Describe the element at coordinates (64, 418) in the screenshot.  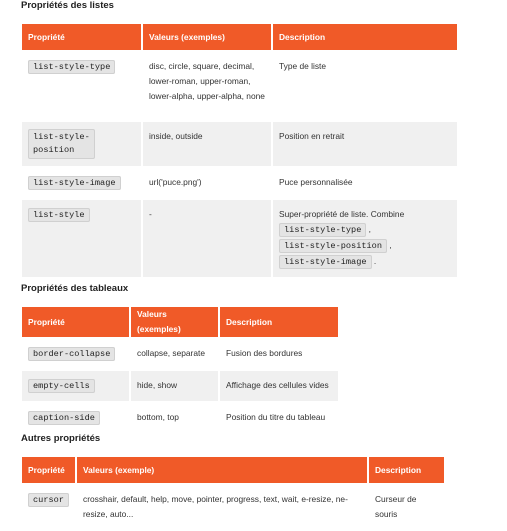
I see `property-code: caption-side` at that location.